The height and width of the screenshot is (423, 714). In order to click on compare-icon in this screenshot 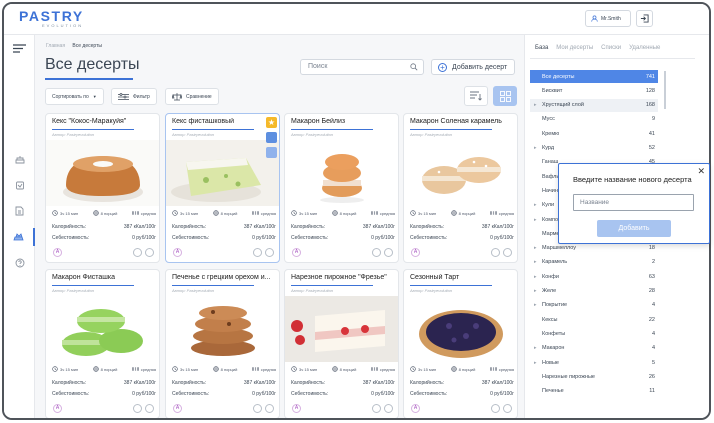, I will do `click(271, 137)`.